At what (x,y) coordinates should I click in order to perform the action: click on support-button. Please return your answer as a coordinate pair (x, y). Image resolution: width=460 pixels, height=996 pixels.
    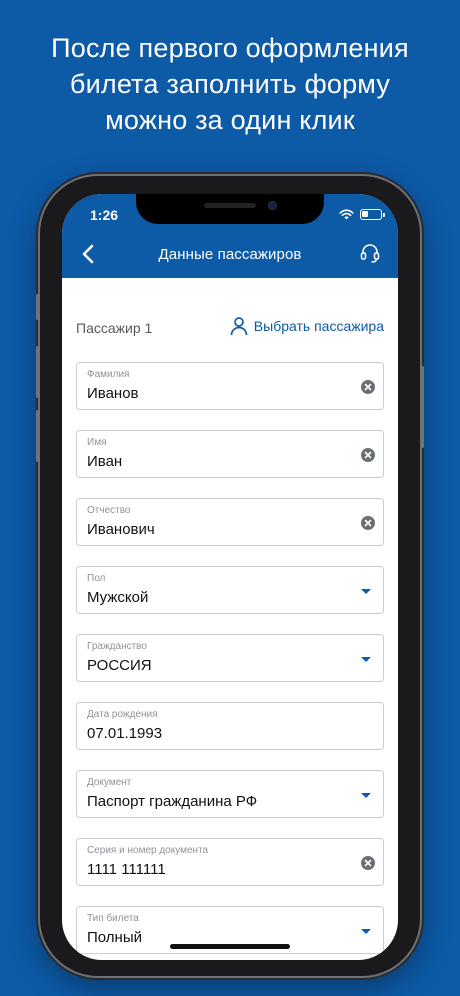
    Looking at the image, I should click on (370, 253).